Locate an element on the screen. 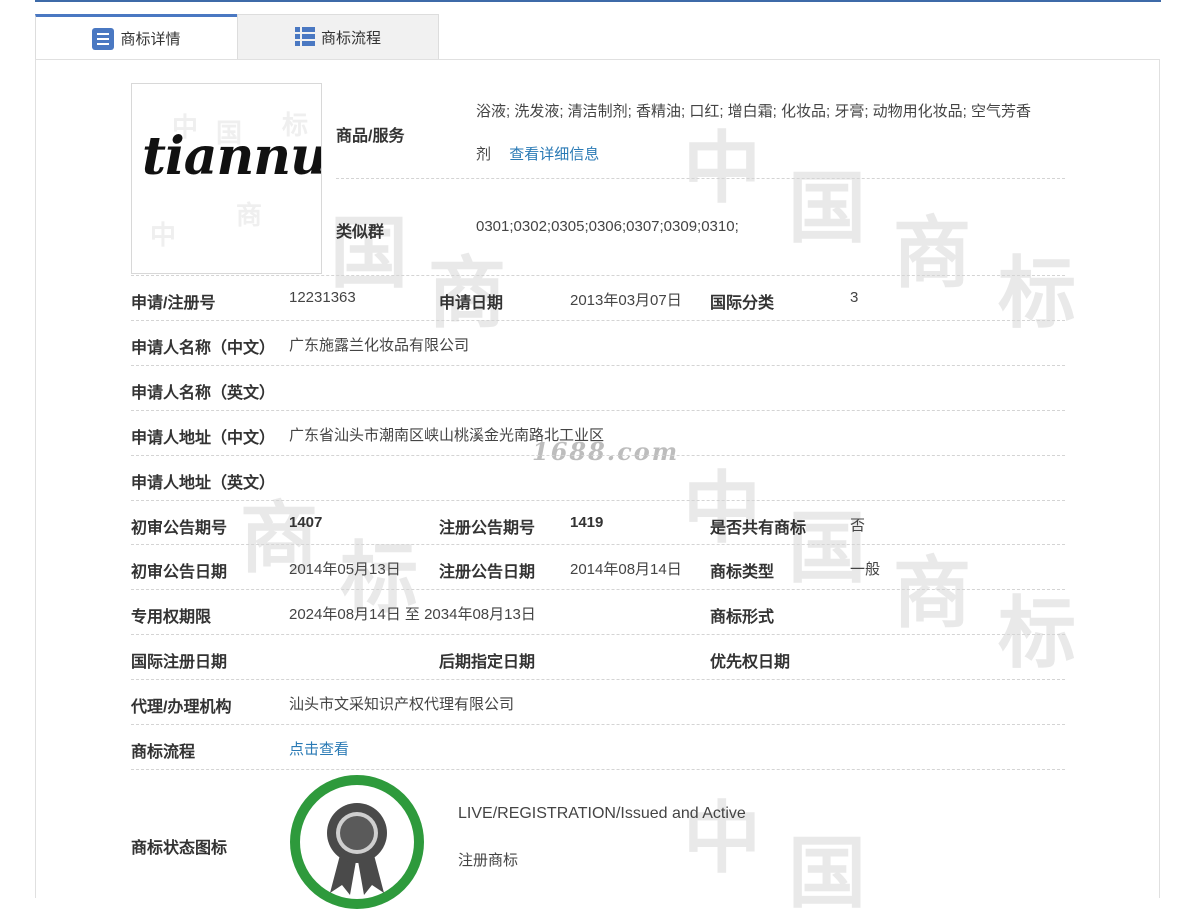 The image size is (1201, 919). address-en-label: 申请人地址（英文） is located at coordinates (203, 483).